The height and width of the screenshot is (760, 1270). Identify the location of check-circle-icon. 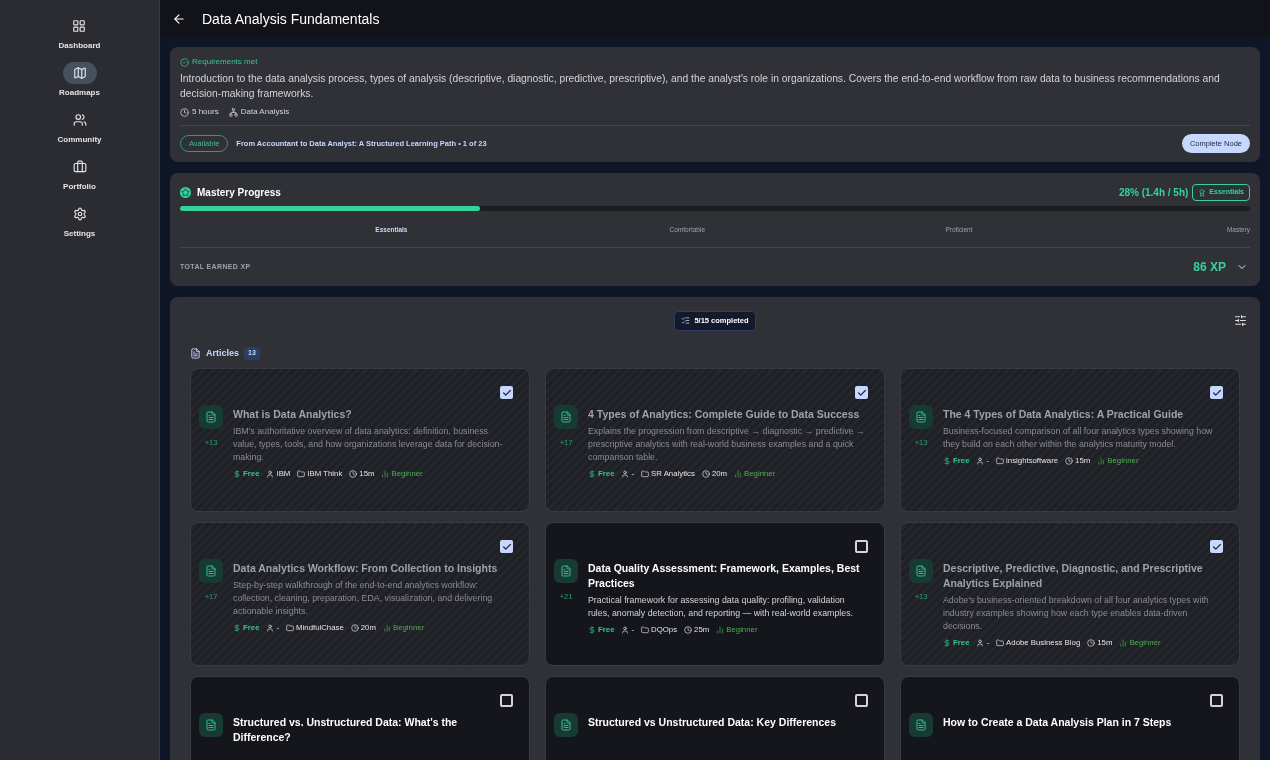
(184, 62).